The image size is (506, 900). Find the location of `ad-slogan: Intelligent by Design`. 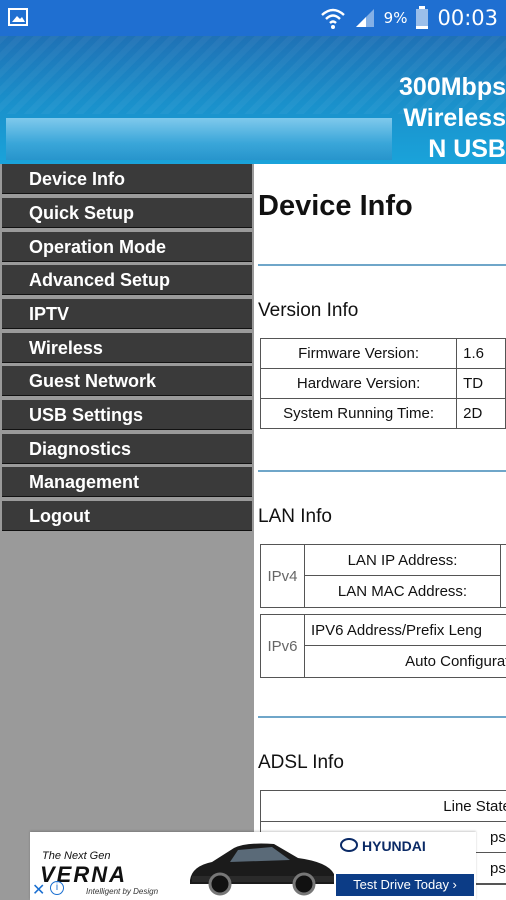

ad-slogan: Intelligent by Design is located at coordinates (122, 891).